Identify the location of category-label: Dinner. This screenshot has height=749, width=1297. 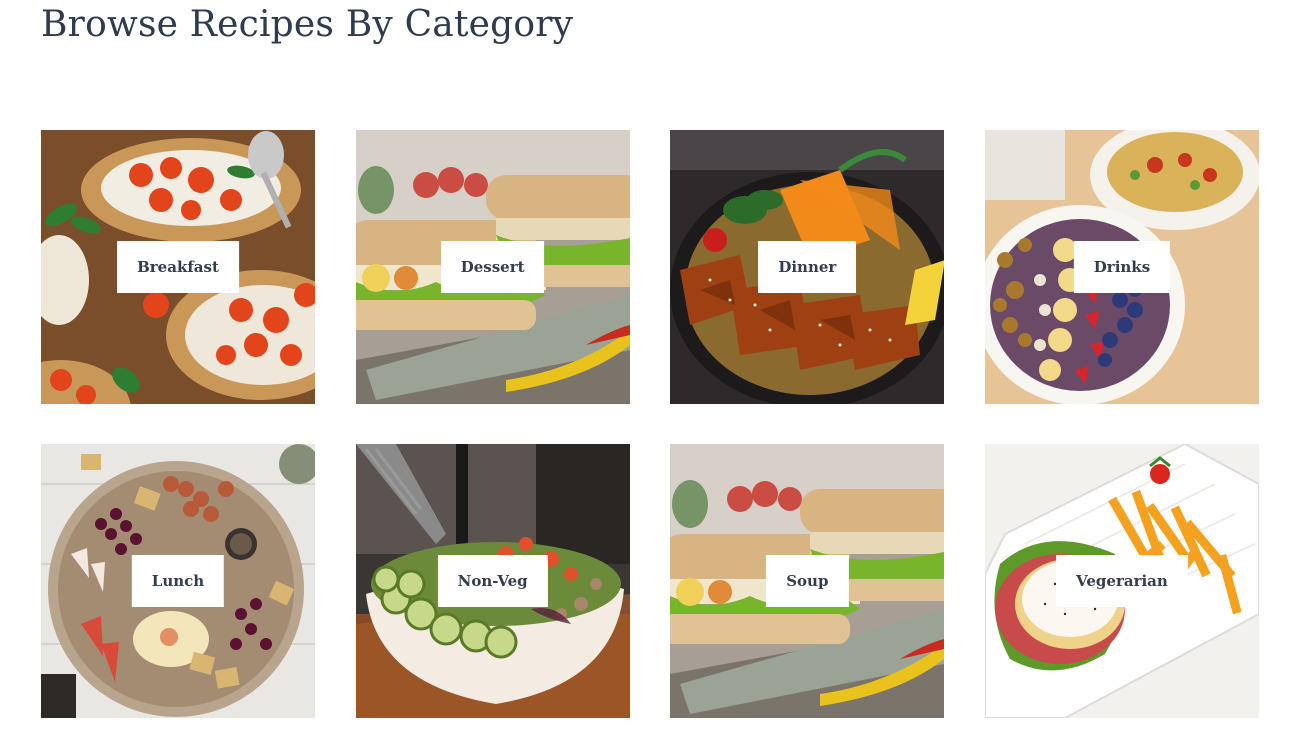
(807, 267).